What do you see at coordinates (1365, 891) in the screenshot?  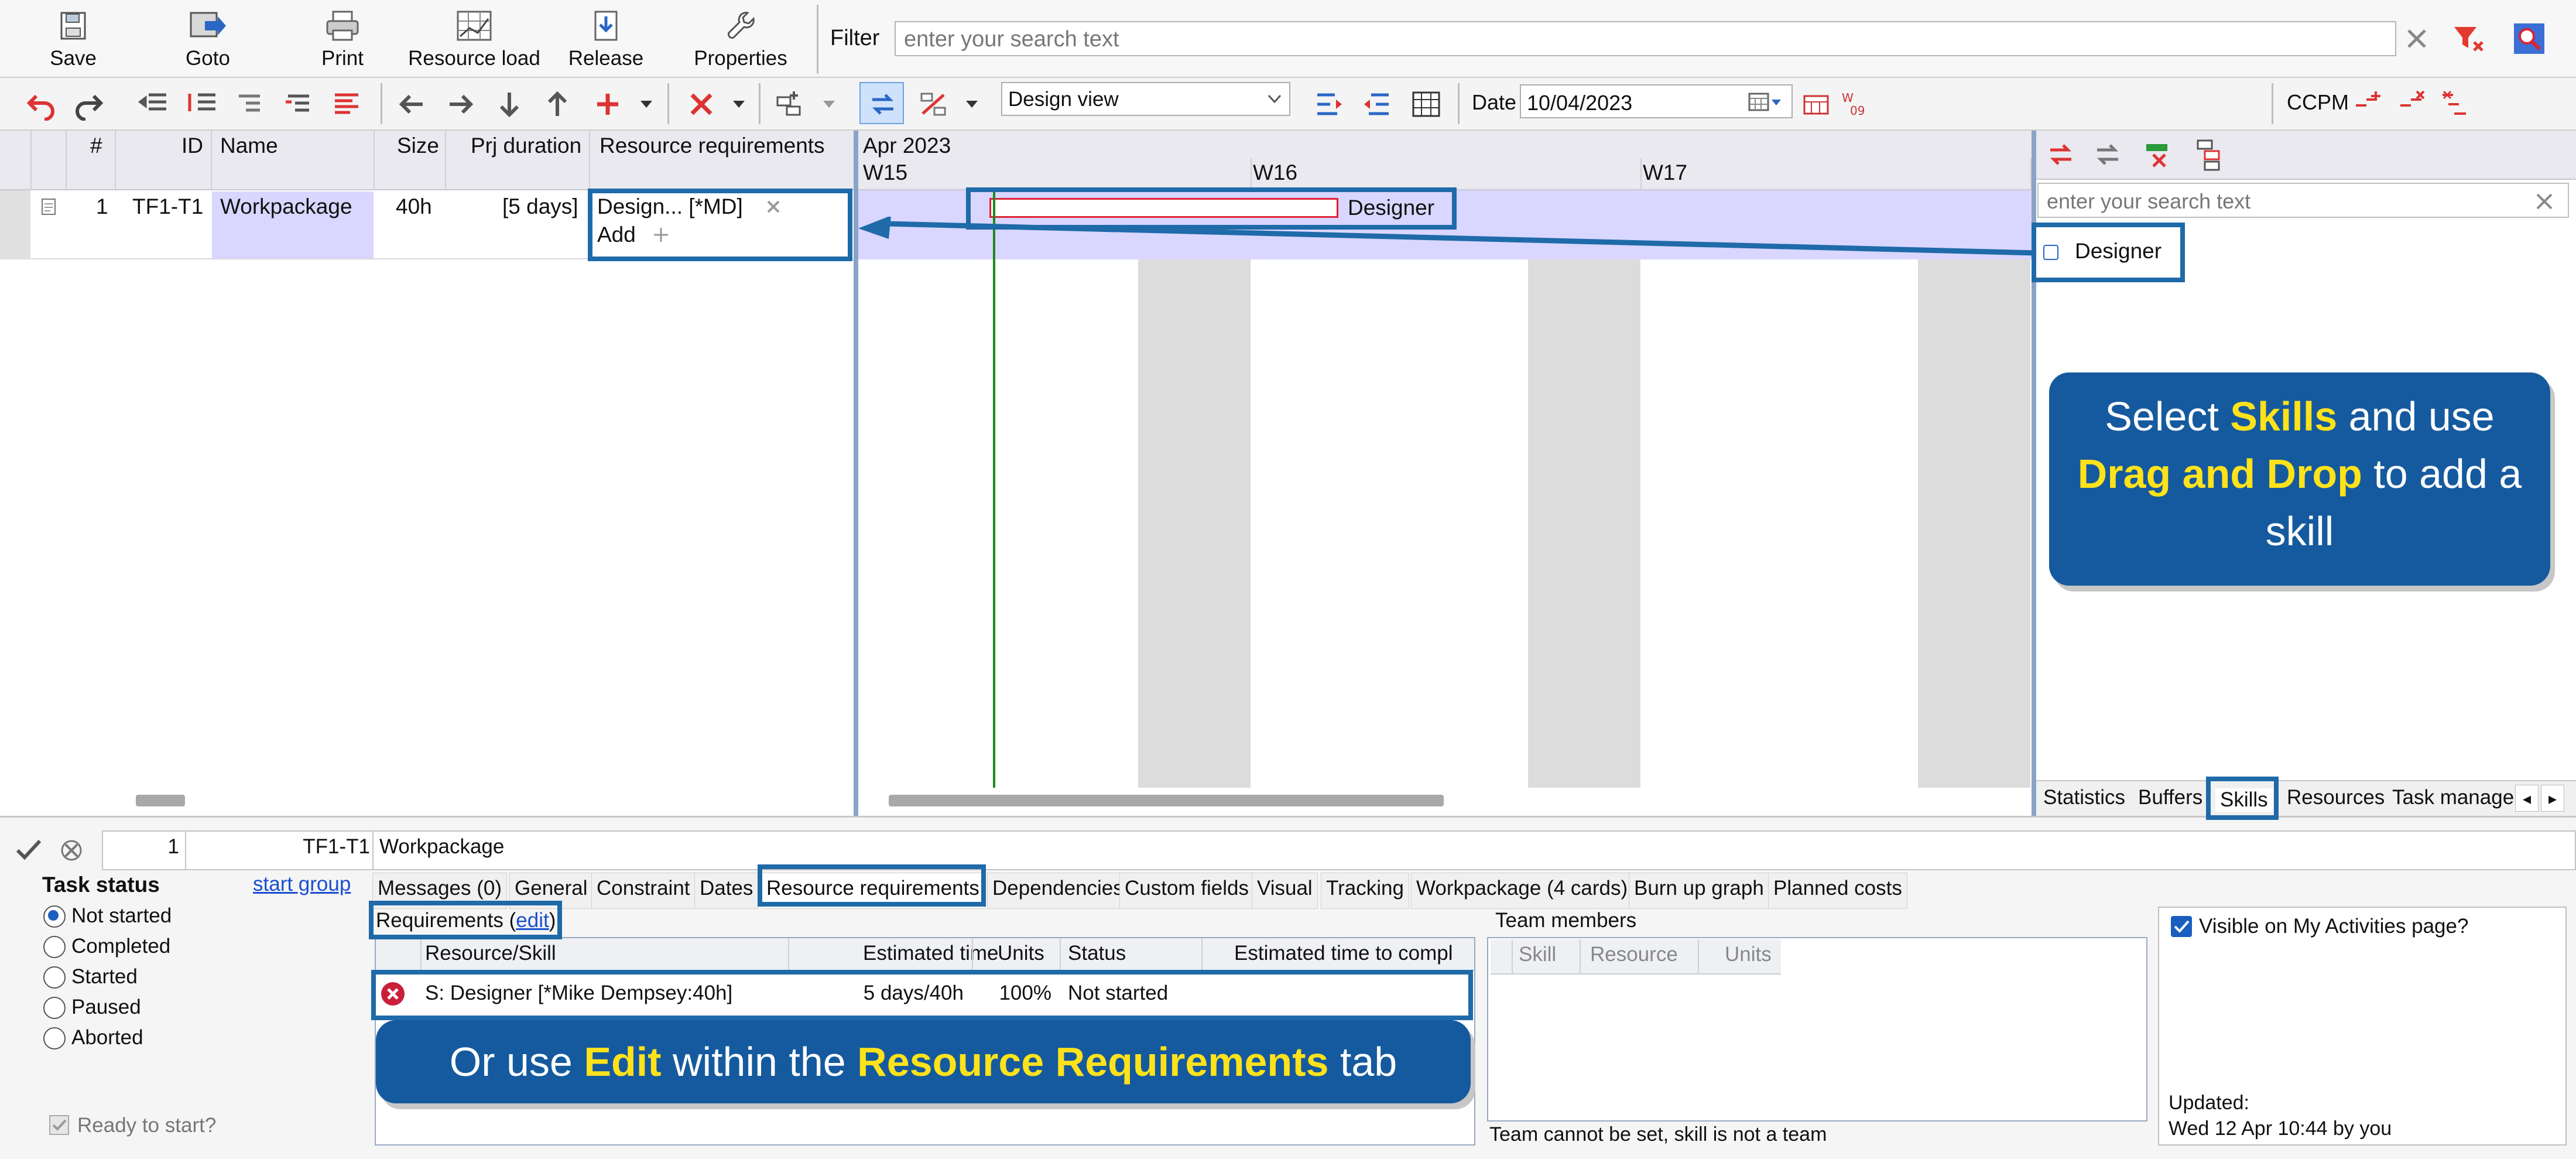 I see `tab-tracking: Tracking` at bounding box center [1365, 891].